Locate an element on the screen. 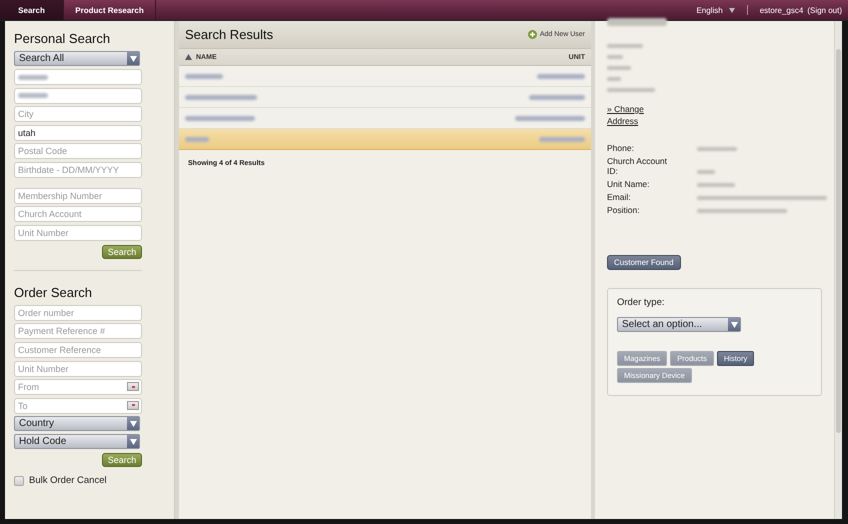 The width and height of the screenshot is (848, 524). input-field: Birthdate - DD/MM/YYYY is located at coordinates (78, 170).